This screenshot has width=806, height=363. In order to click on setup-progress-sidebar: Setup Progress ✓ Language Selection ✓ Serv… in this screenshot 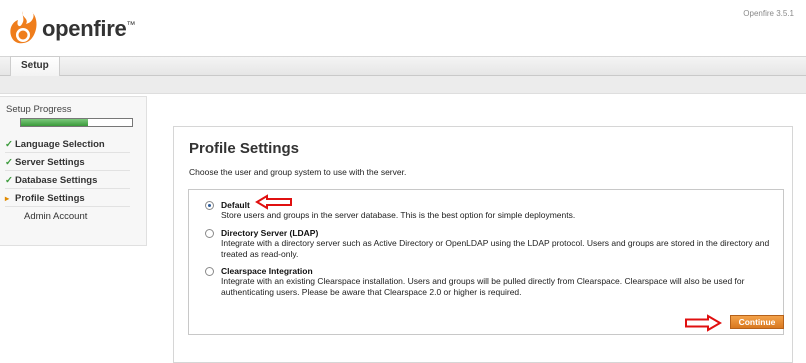, I will do `click(73, 171)`.